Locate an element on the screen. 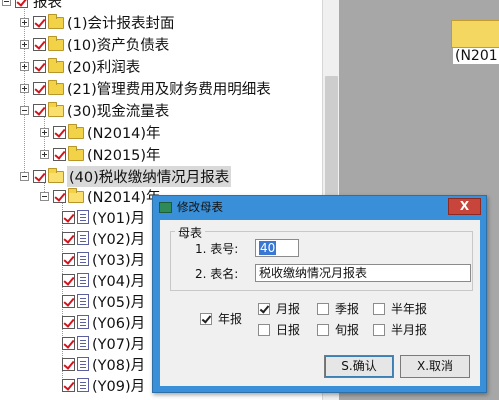 The image size is (499, 400). table-name-input: 税收缴纳情况月报表 is located at coordinates (363, 273).